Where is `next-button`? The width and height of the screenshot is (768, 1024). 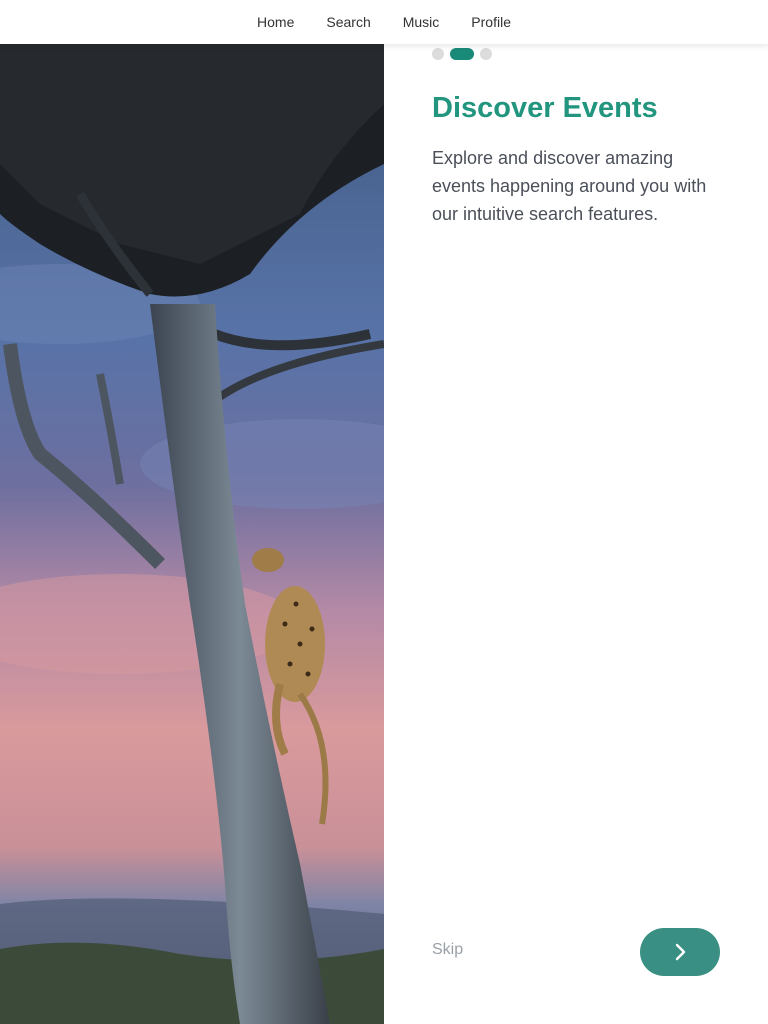
next-button is located at coordinates (680, 952).